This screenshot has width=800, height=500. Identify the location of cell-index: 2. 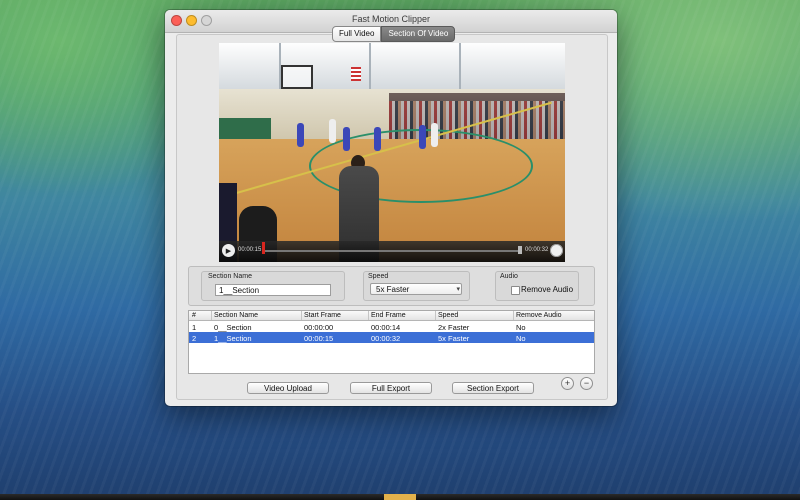
(194, 338).